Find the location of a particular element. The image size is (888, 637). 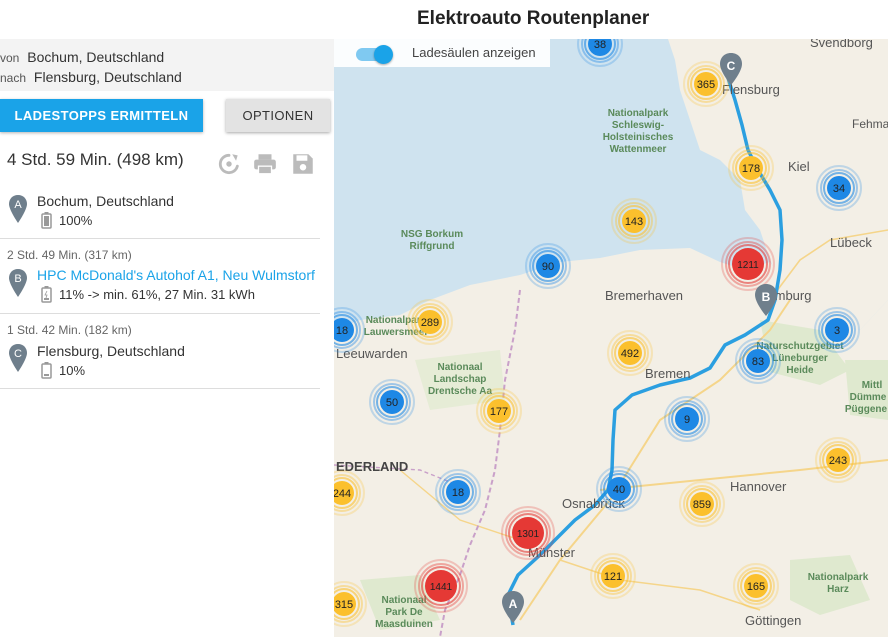

cluster-count: 178 is located at coordinates (751, 169).